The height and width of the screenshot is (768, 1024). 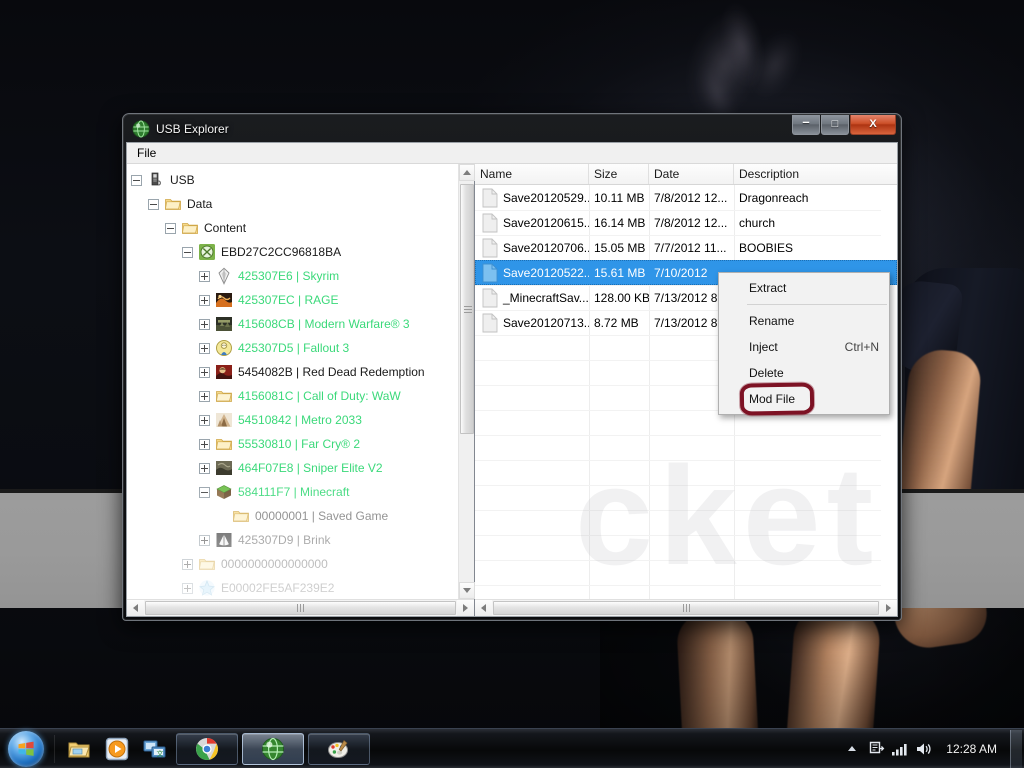 I want to click on column-header-name: Name, so click(x=532, y=174).